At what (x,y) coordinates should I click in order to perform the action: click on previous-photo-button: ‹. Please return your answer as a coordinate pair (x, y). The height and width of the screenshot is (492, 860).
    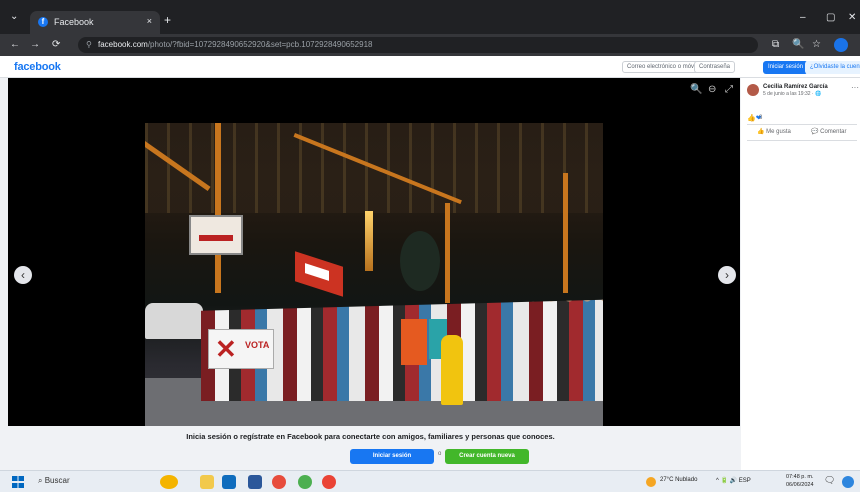
    Looking at the image, I should click on (23, 275).